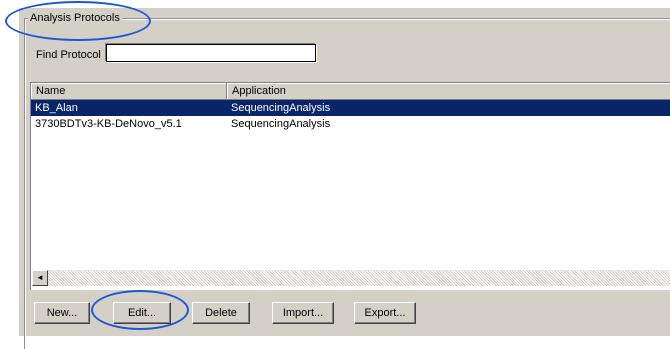  I want to click on arrow-left-icon: ◄, so click(40, 277).